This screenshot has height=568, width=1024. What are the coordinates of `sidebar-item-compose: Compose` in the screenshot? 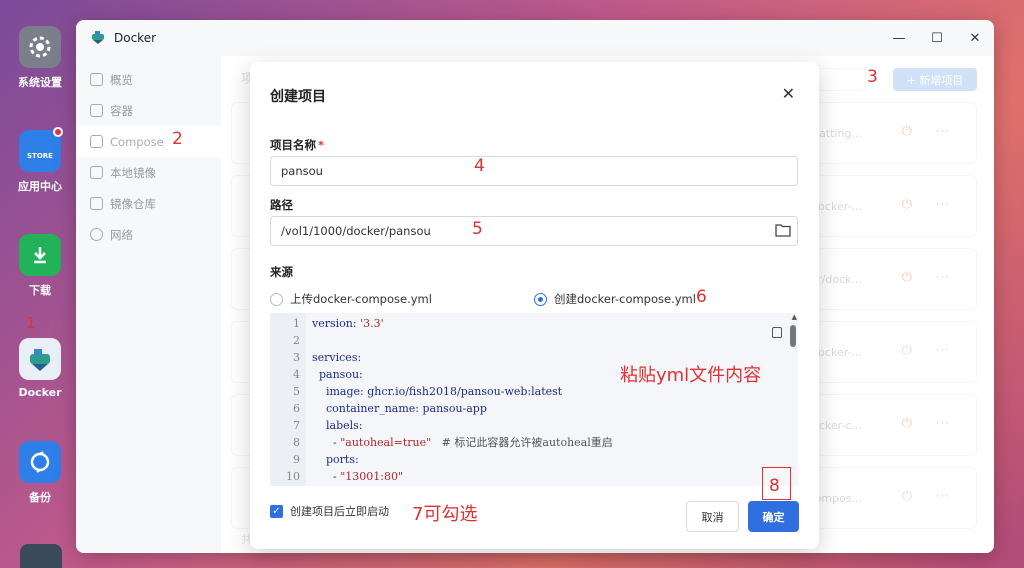 It's located at (148, 141).